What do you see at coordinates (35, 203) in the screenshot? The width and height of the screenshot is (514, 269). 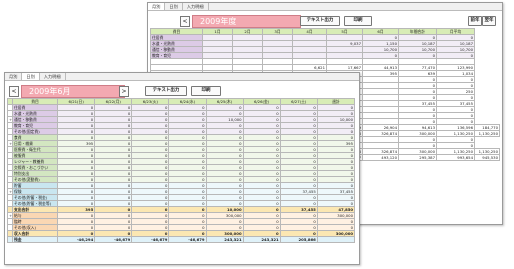 I see `row-label: その他(貯蓄・税金等)` at bounding box center [35, 203].